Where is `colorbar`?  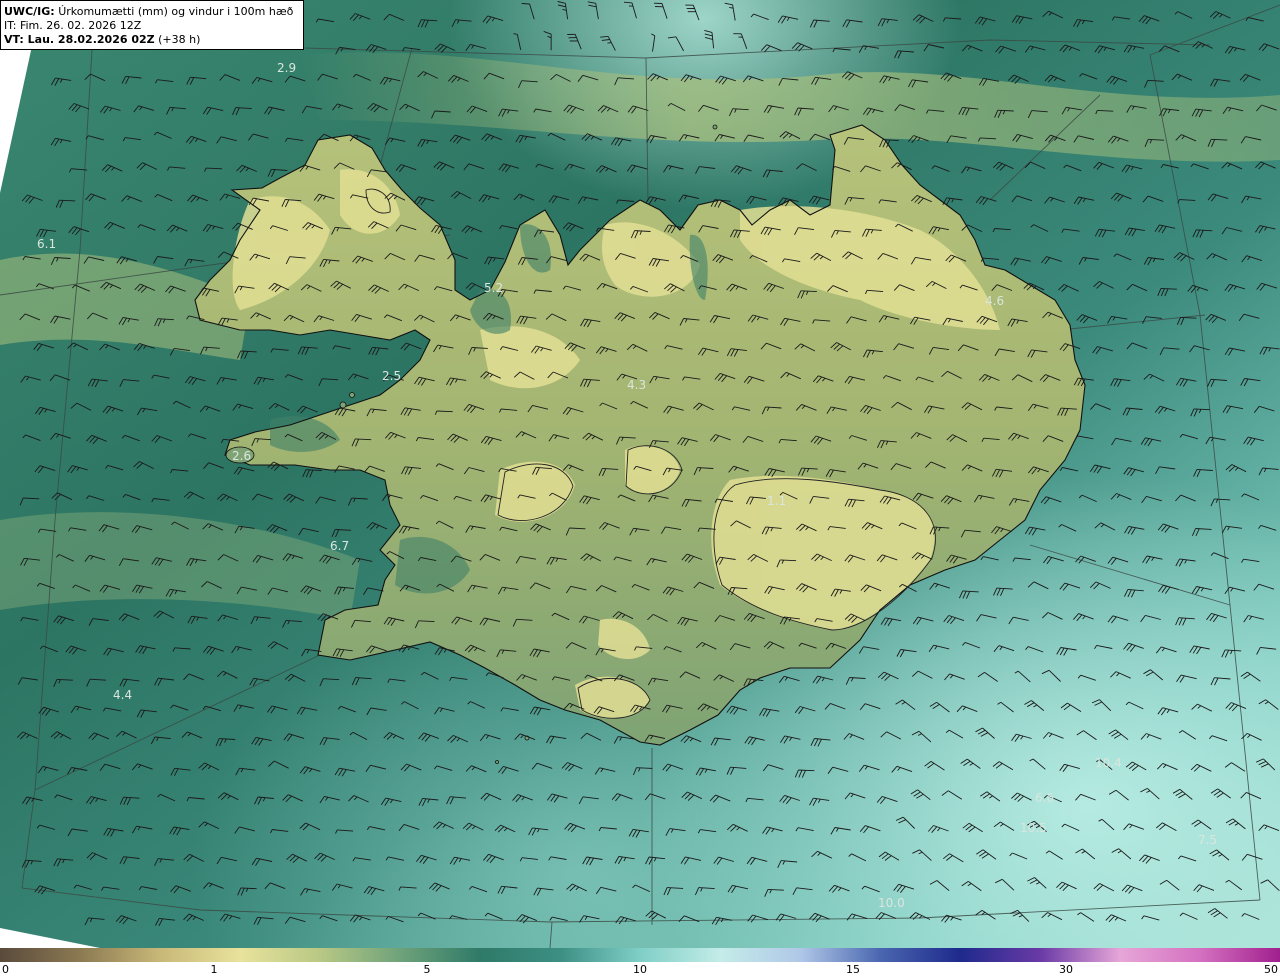
colorbar is located at coordinates (640, 955).